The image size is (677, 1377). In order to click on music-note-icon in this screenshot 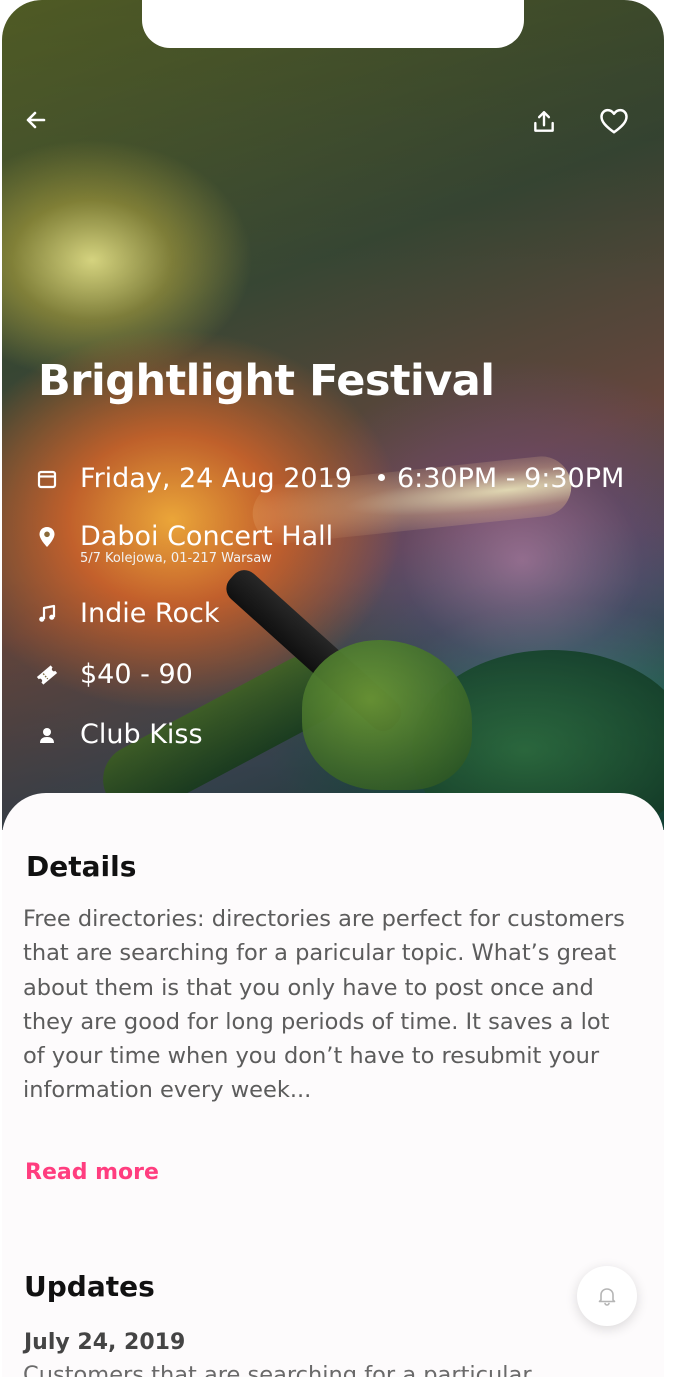, I will do `click(47, 614)`.